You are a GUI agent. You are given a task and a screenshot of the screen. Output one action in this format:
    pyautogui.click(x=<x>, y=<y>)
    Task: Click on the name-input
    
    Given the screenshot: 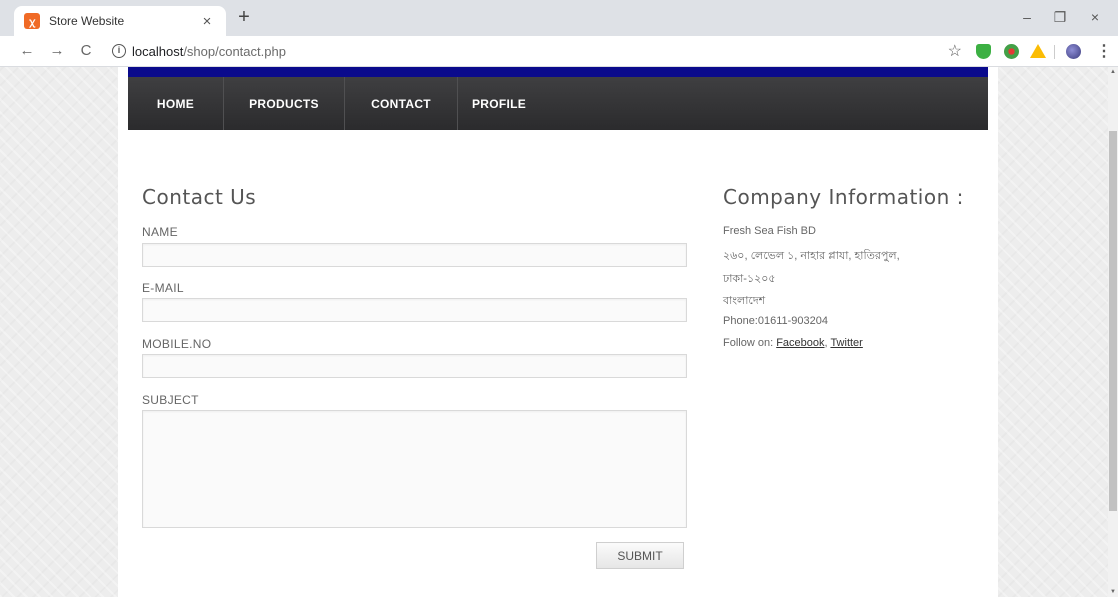 What is the action you would take?
    pyautogui.click(x=414, y=255)
    